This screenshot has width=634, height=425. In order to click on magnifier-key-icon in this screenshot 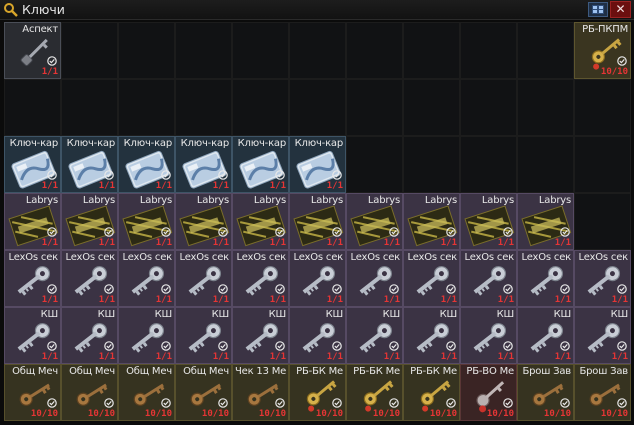, I will do `click(11, 10)`.